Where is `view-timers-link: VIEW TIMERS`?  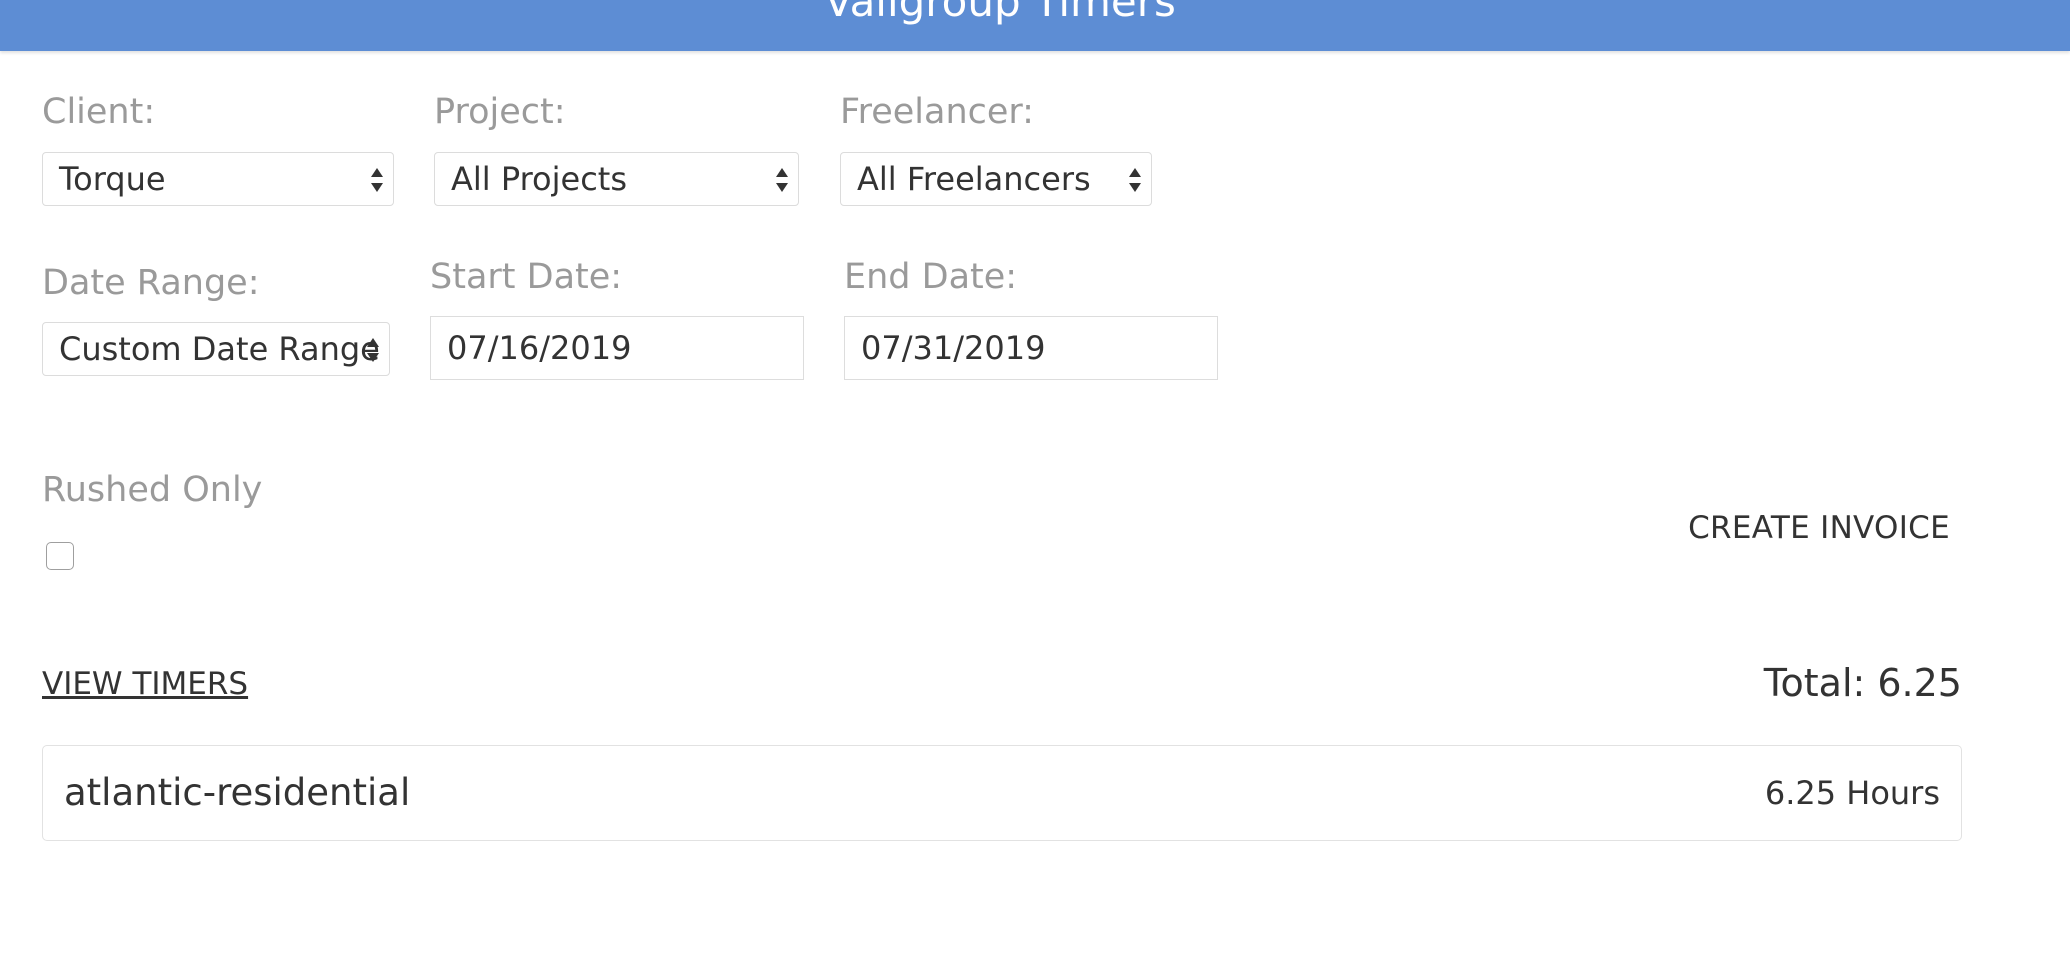 view-timers-link: VIEW TIMERS is located at coordinates (145, 684).